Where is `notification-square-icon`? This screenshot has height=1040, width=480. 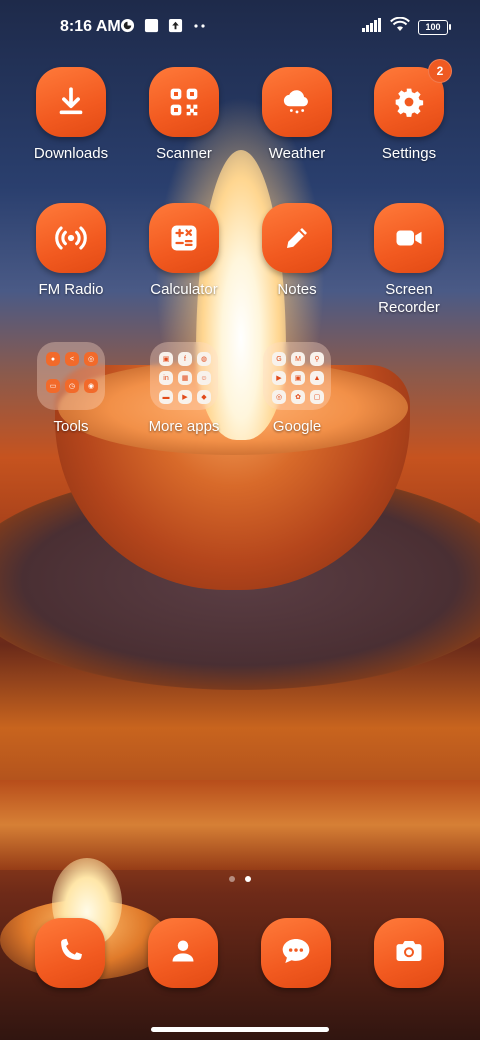 notification-square-icon is located at coordinates (151, 25).